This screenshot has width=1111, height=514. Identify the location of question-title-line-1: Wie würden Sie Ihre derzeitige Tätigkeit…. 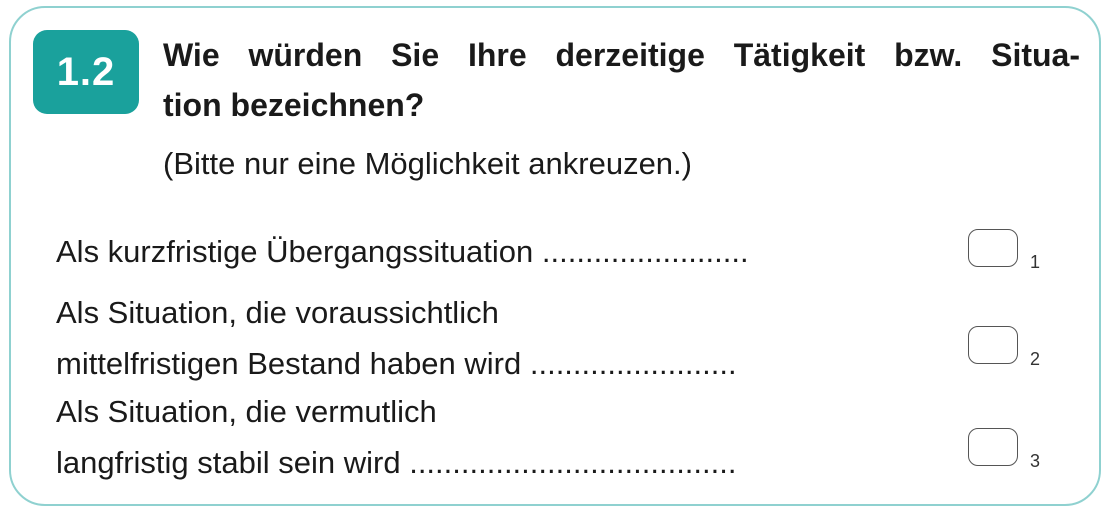
(621, 55).